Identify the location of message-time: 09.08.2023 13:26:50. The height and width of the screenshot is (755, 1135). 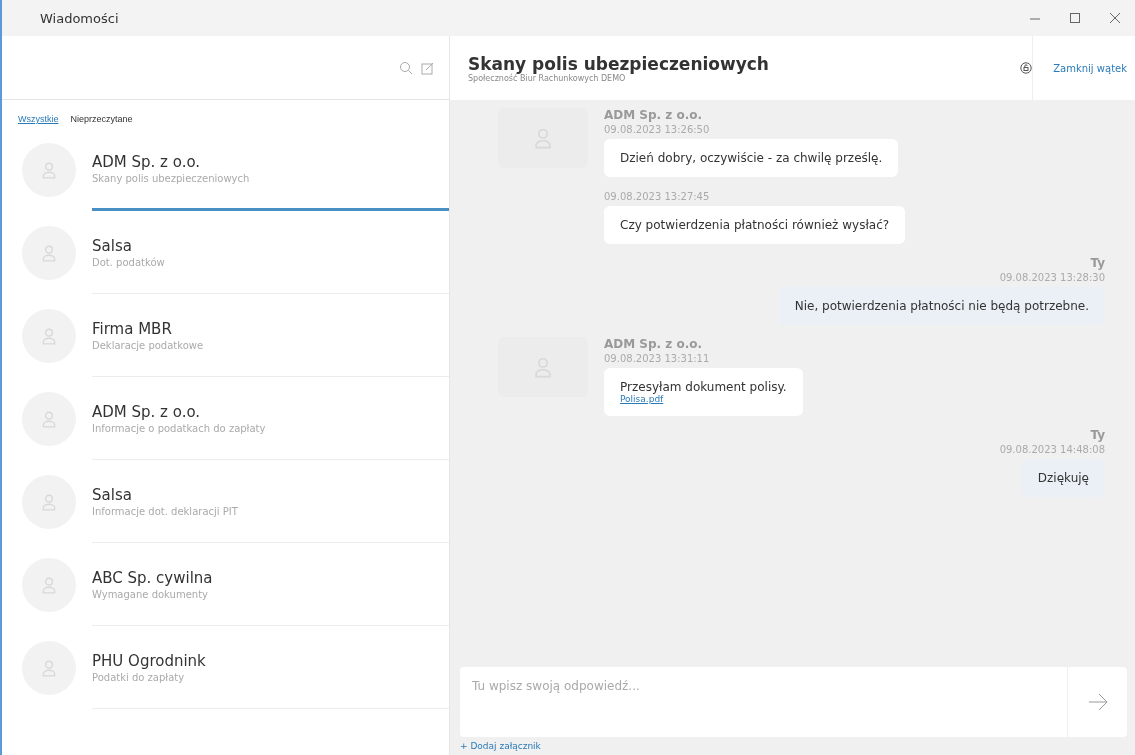
(657, 129).